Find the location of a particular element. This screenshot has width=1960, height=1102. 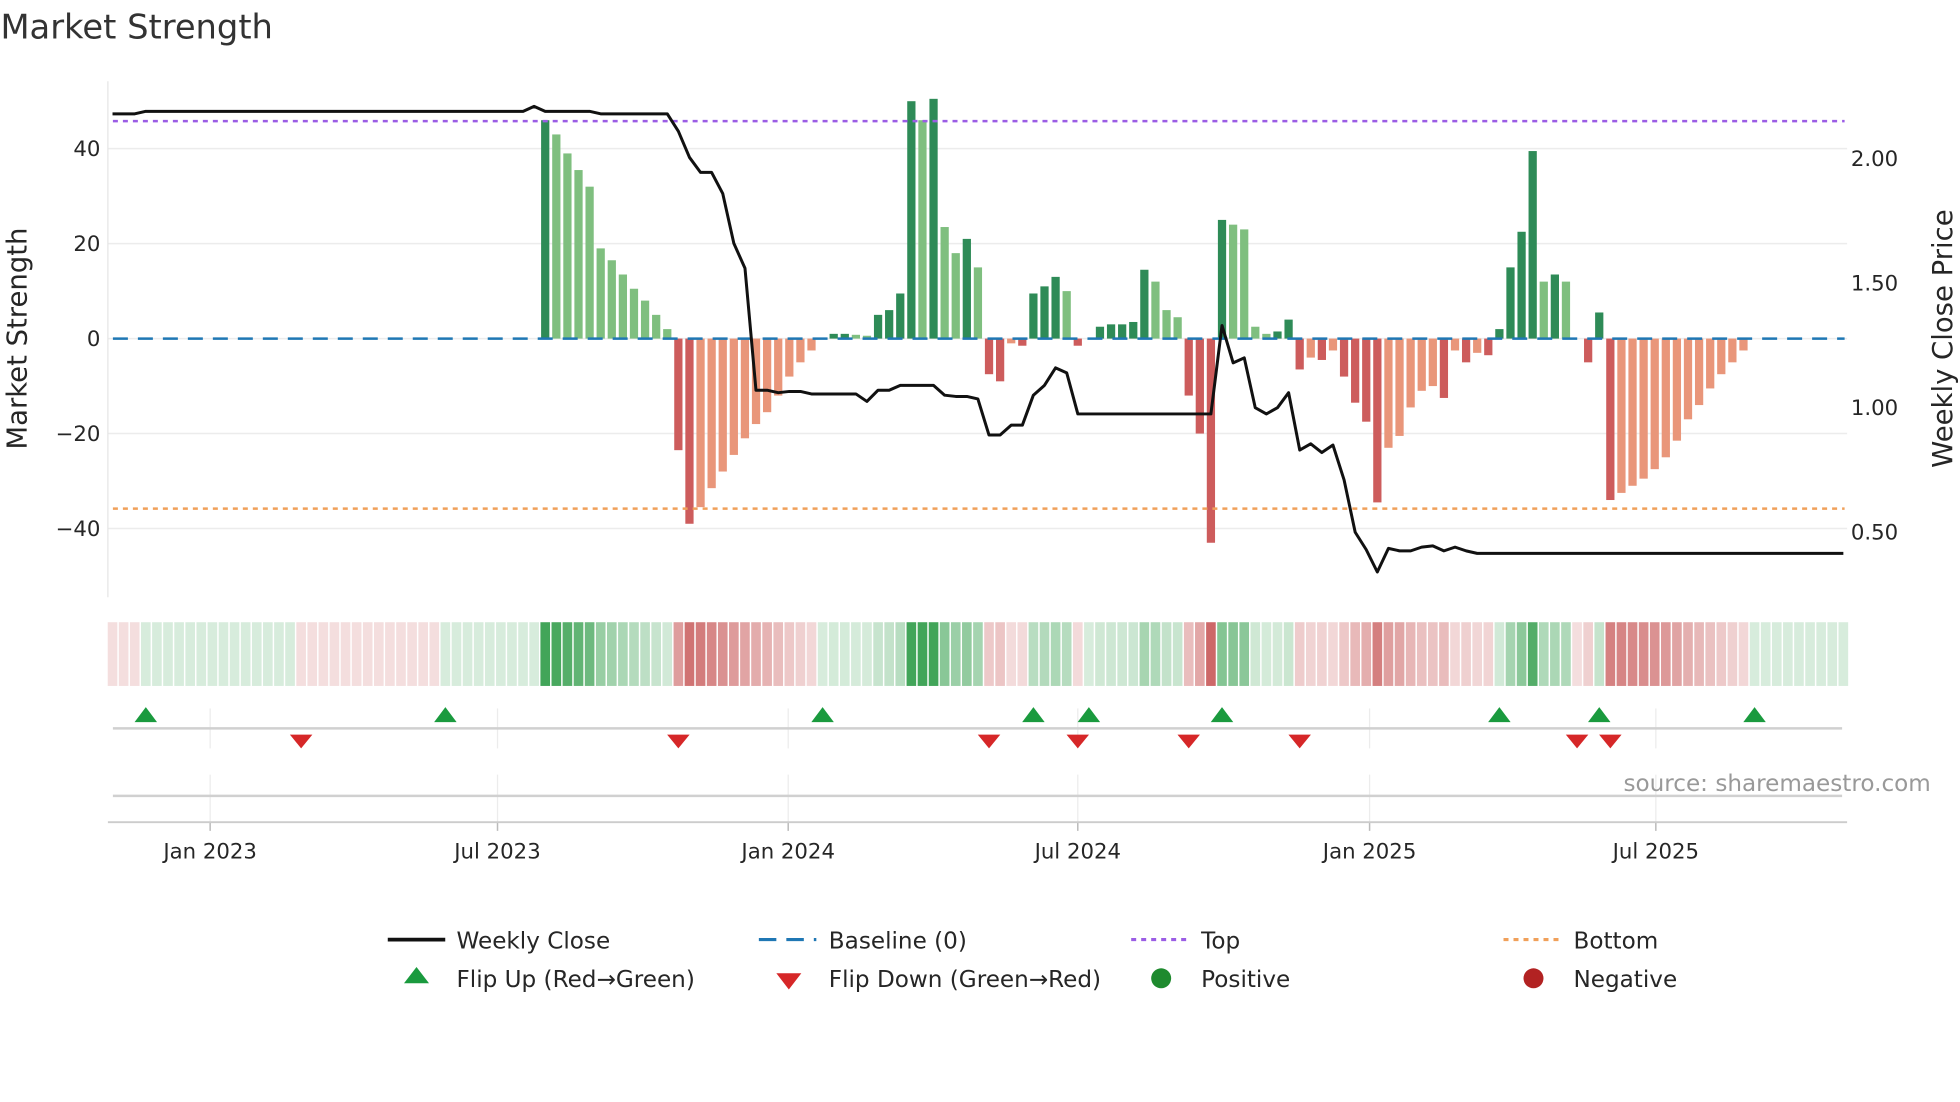

y-tick-label: −40 is located at coordinates (78, 529).